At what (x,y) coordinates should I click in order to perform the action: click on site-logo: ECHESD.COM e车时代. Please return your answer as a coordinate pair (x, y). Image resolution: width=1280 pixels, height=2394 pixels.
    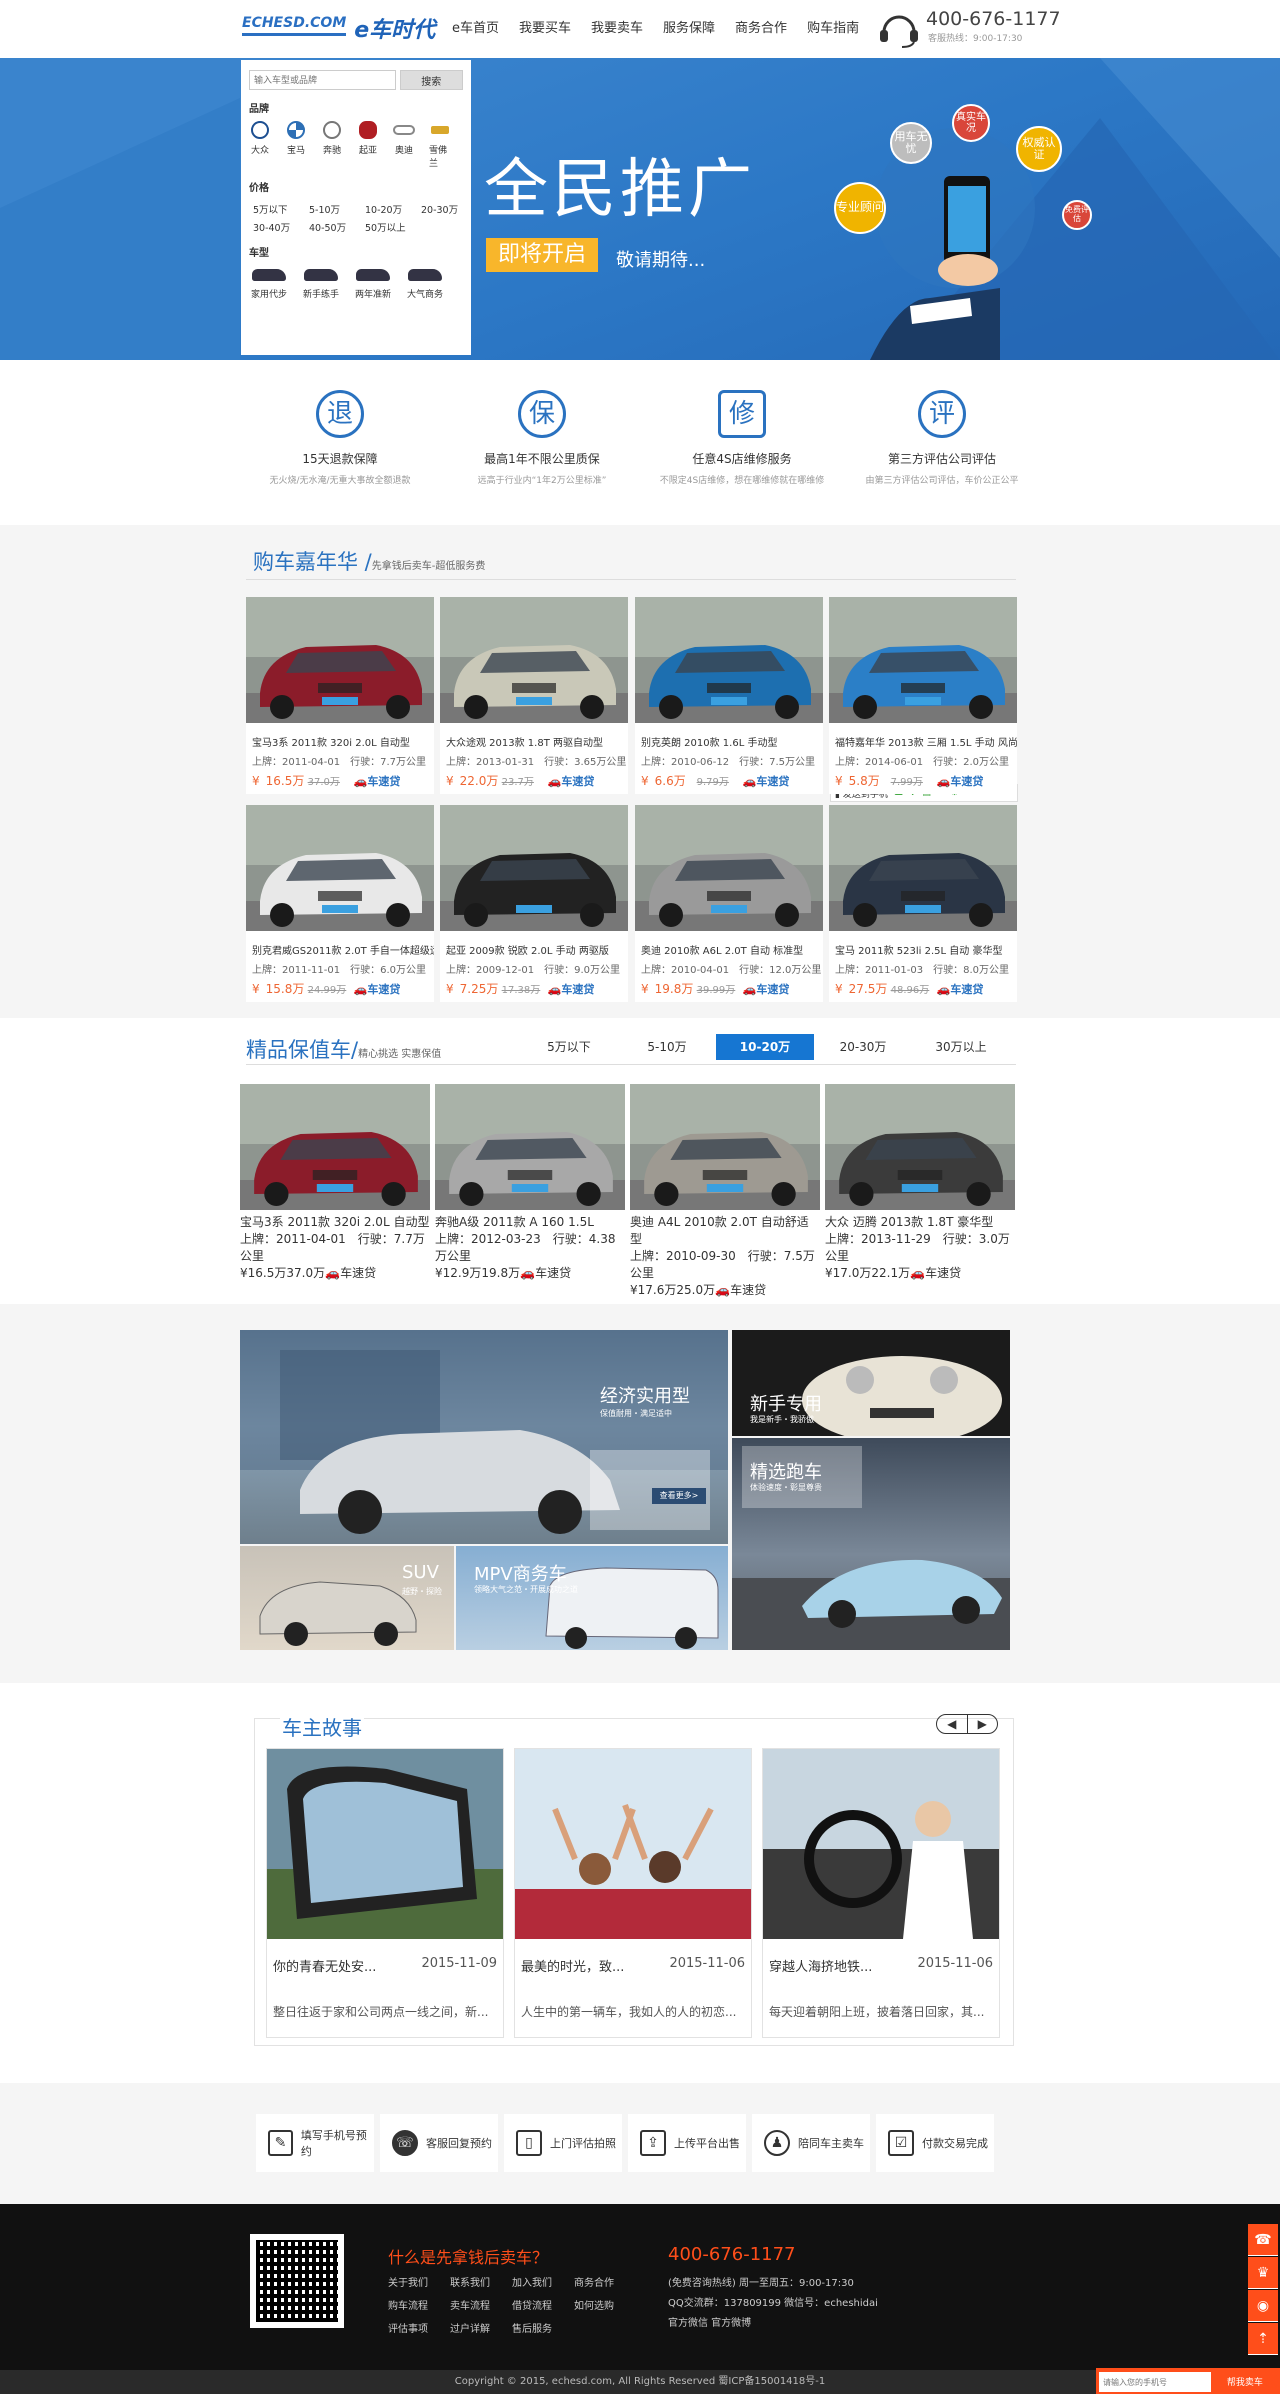
    Looking at the image, I should click on (338, 28).